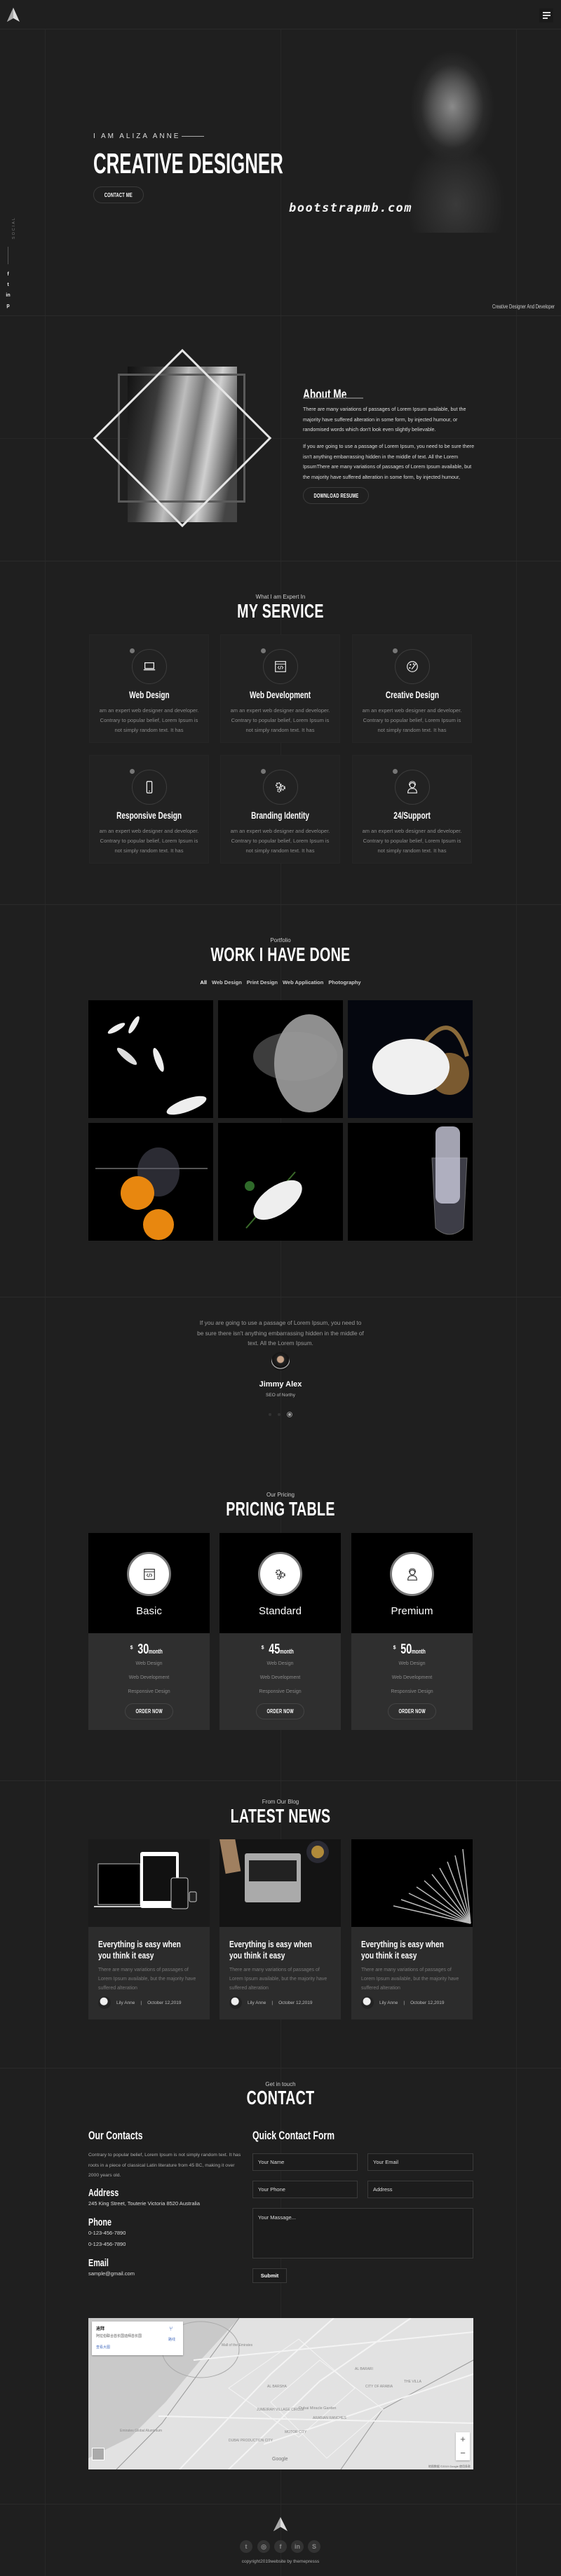 This screenshot has height=2576, width=561. I want to click on map-label: Emirates Global Aluminium, so click(141, 2431).